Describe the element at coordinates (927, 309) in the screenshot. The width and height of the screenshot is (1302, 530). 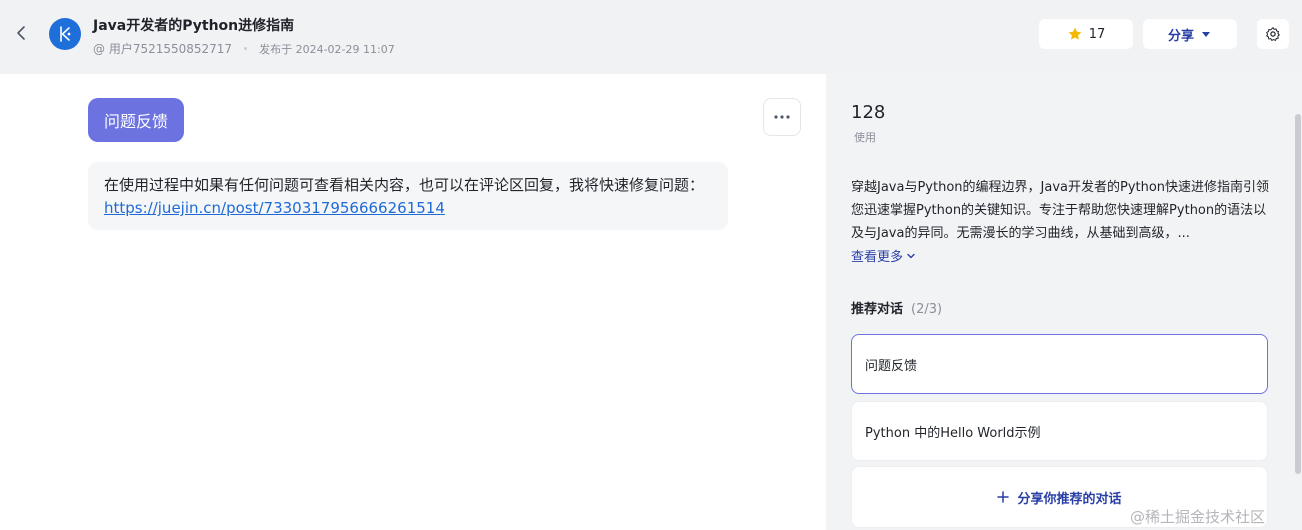
I see `recommend-count: (2/3)` at that location.